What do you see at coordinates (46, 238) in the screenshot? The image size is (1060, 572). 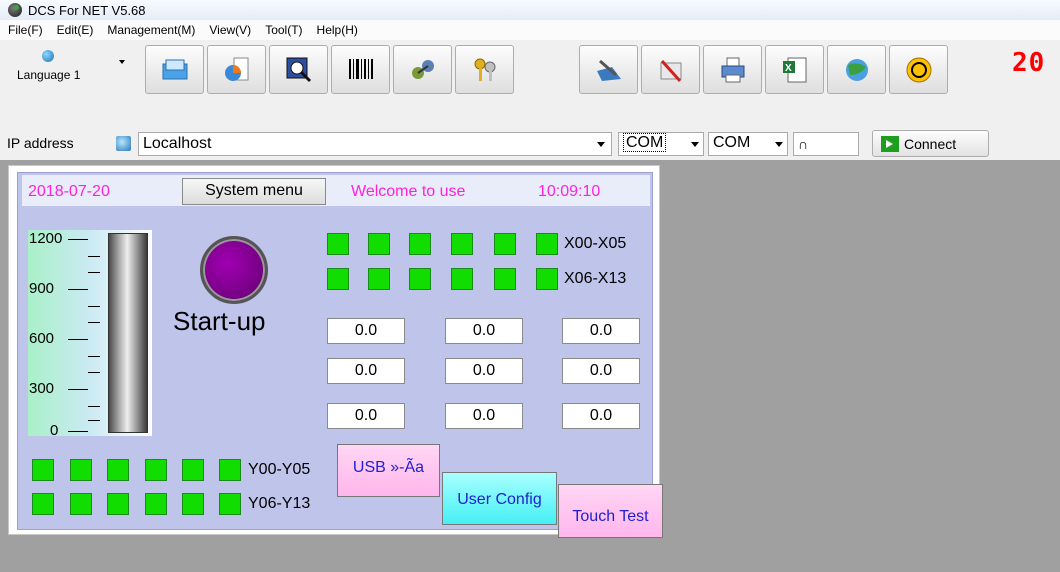 I see `scale-label: 1200` at bounding box center [46, 238].